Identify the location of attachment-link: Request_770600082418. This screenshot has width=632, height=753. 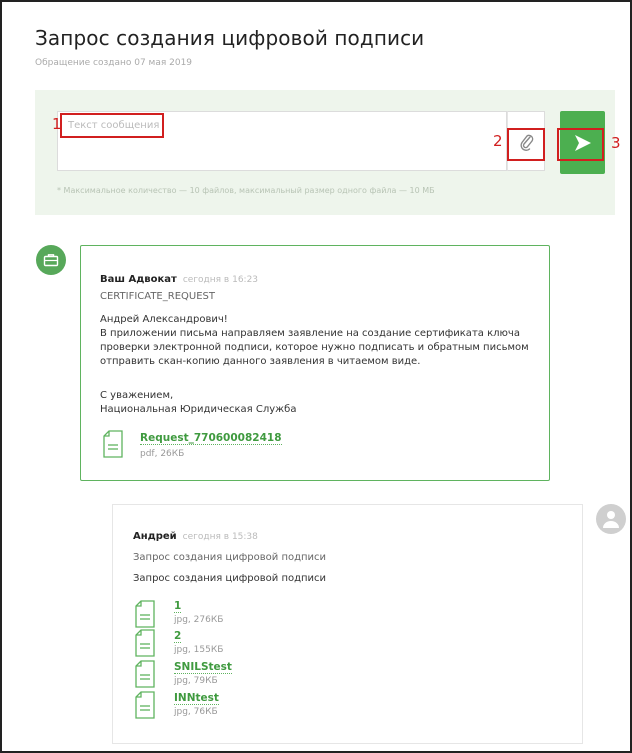
(211, 438).